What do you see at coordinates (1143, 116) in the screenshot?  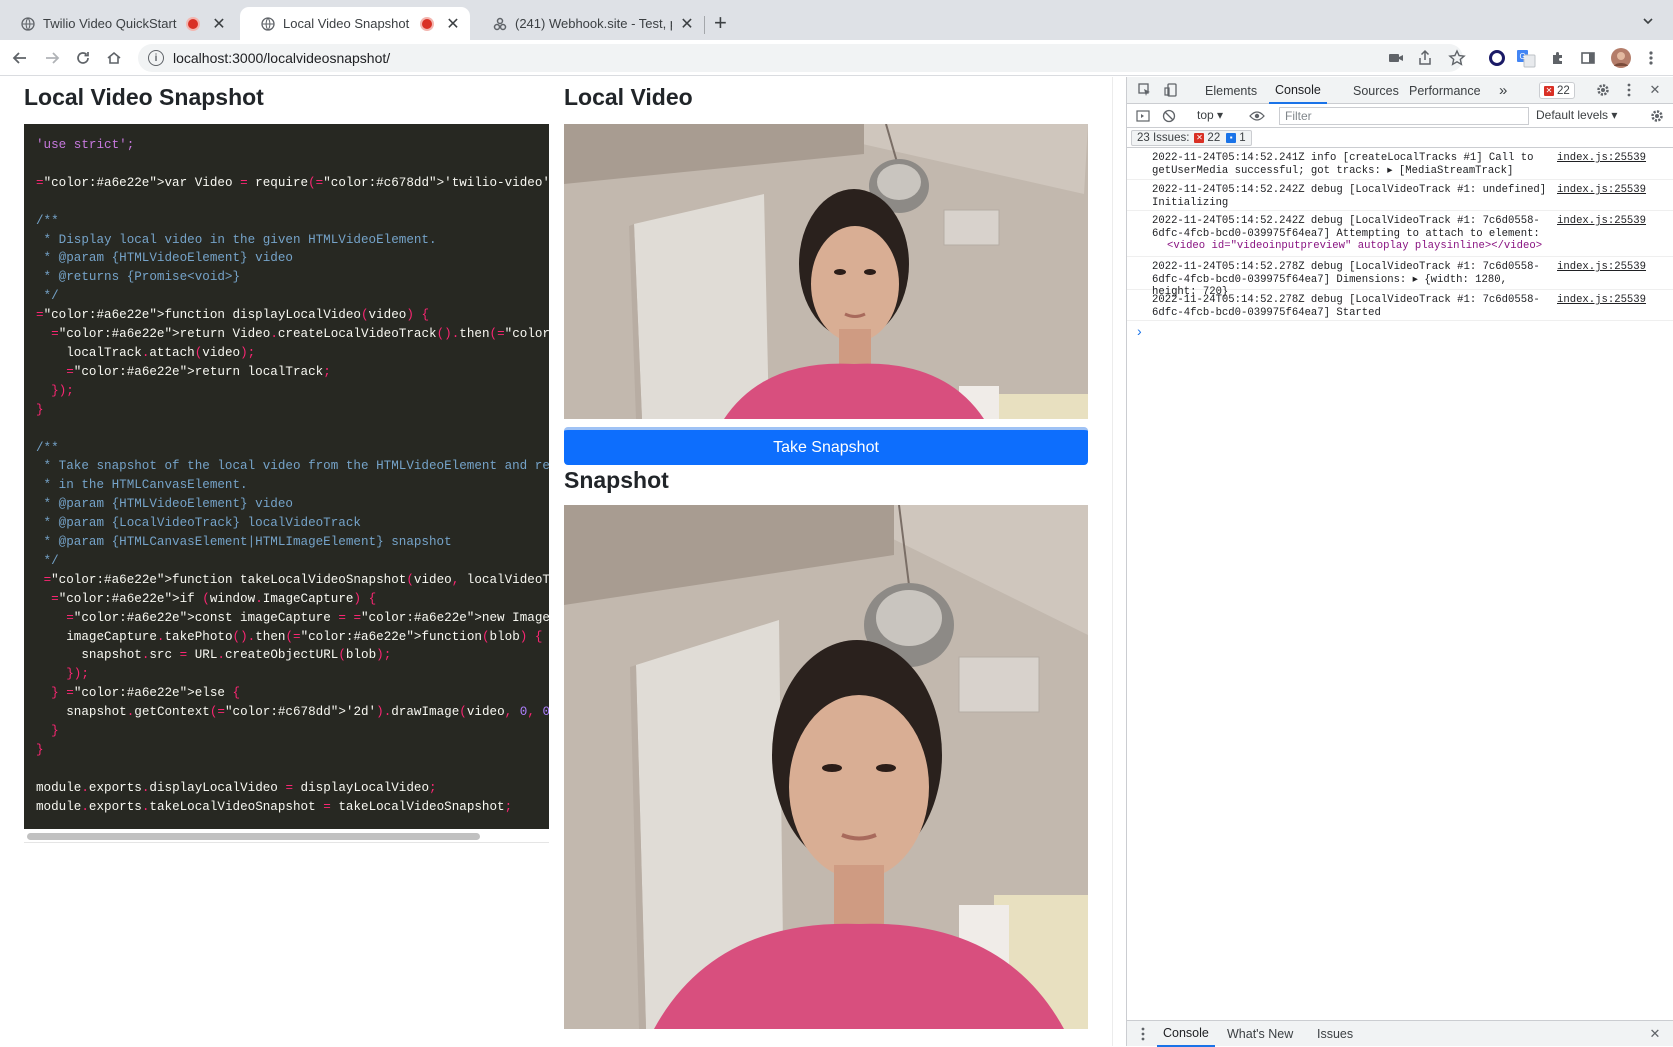 I see `sidebar-toggle-icon` at bounding box center [1143, 116].